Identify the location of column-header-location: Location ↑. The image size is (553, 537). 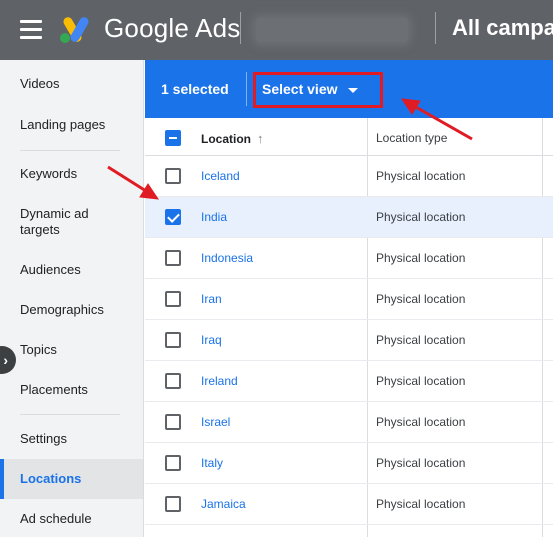
(232, 138).